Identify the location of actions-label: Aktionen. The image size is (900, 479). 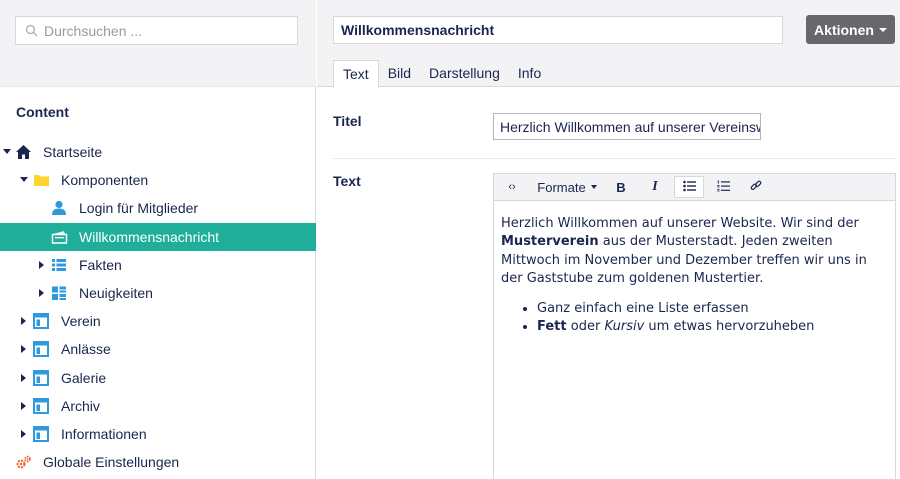
(844, 29).